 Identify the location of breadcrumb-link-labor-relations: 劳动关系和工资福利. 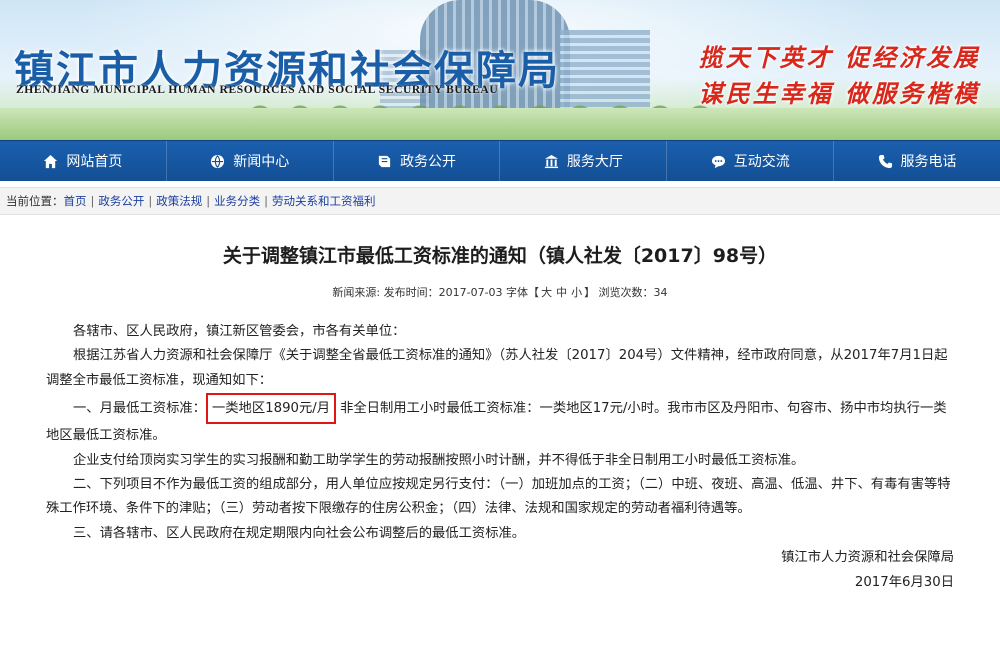
(324, 201).